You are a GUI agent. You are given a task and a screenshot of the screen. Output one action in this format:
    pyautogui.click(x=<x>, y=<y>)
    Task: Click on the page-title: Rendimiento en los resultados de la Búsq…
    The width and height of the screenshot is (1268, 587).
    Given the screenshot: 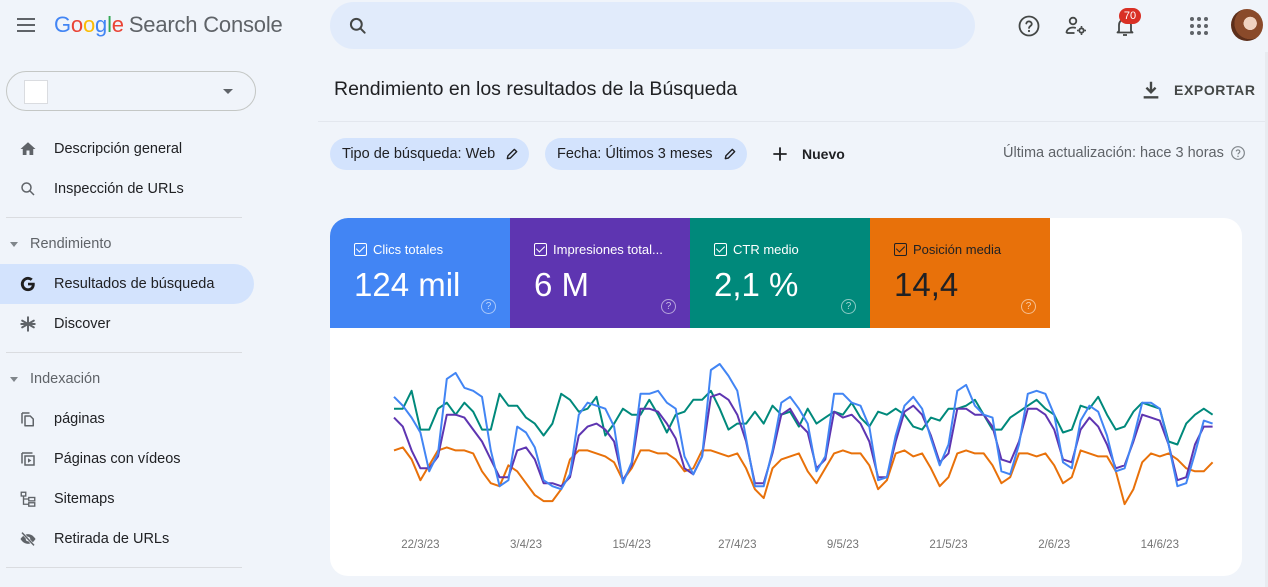 What is the action you would take?
    pyautogui.click(x=536, y=89)
    